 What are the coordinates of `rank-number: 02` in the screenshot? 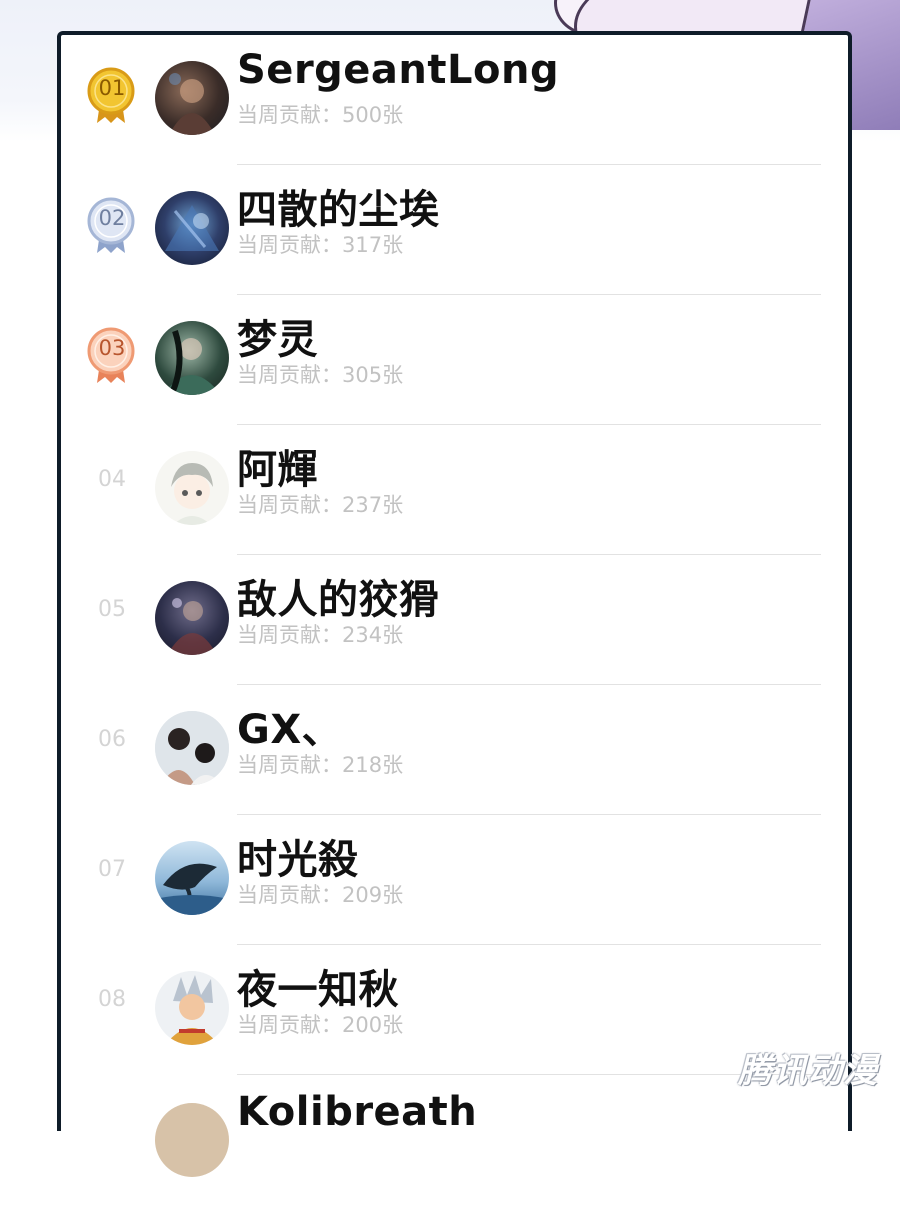 It's located at (112, 218).